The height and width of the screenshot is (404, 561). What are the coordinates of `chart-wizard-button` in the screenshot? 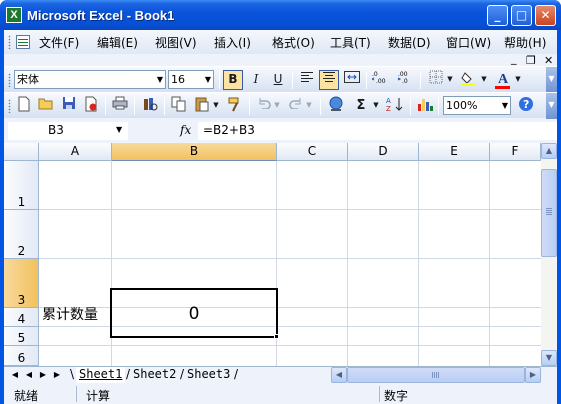 It's located at (425, 106).